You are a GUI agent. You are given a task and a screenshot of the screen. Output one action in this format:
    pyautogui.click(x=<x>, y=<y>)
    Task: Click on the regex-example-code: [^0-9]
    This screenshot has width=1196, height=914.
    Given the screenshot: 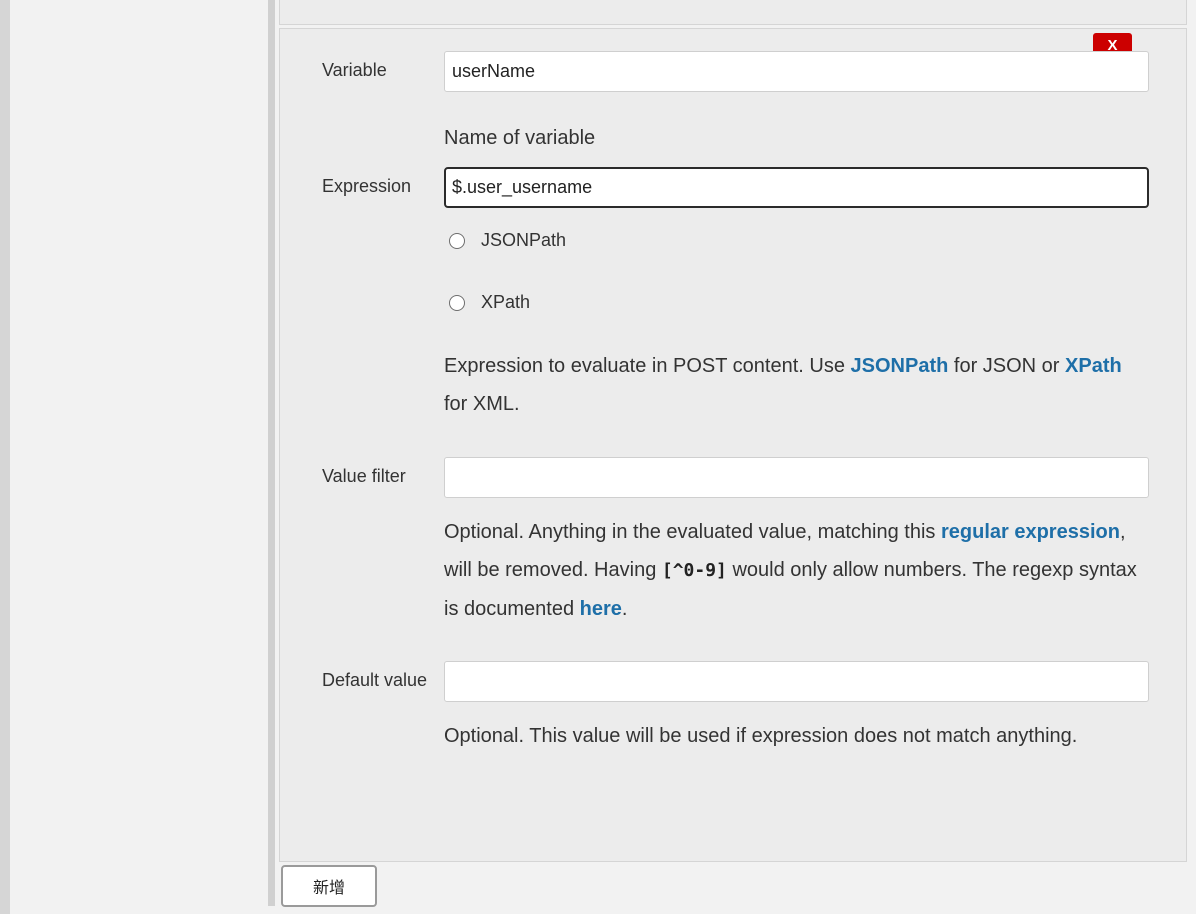 What is the action you would take?
    pyautogui.click(x=694, y=570)
    